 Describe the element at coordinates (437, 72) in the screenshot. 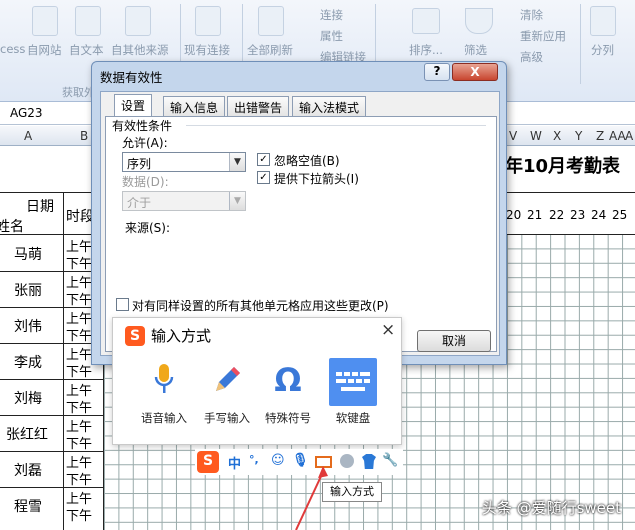

I see `help-button: ?` at that location.